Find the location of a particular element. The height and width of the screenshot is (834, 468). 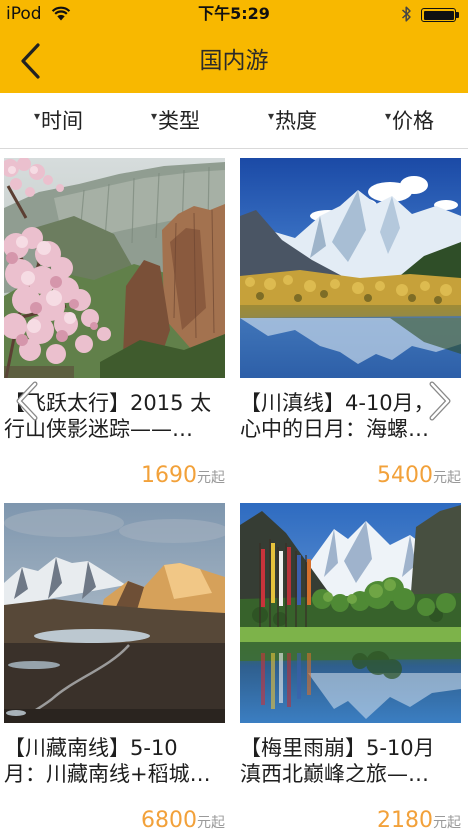

chevron-right-icon is located at coordinates (440, 401).